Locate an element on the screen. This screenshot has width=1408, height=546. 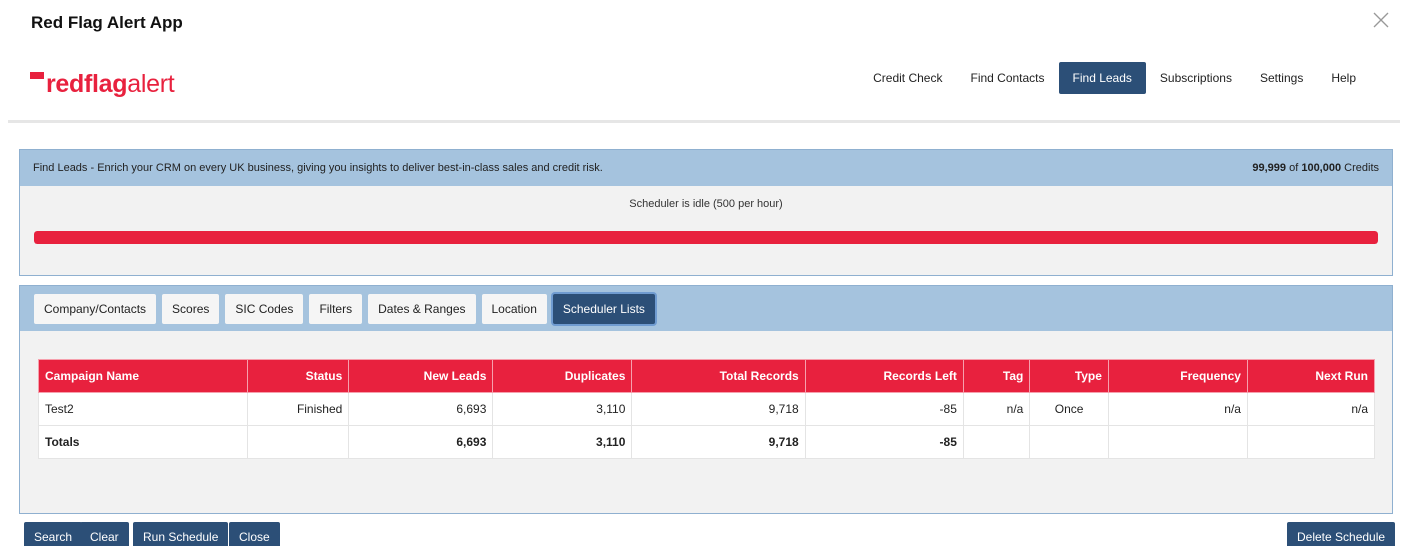
clear-button: Clear is located at coordinates (104, 534).